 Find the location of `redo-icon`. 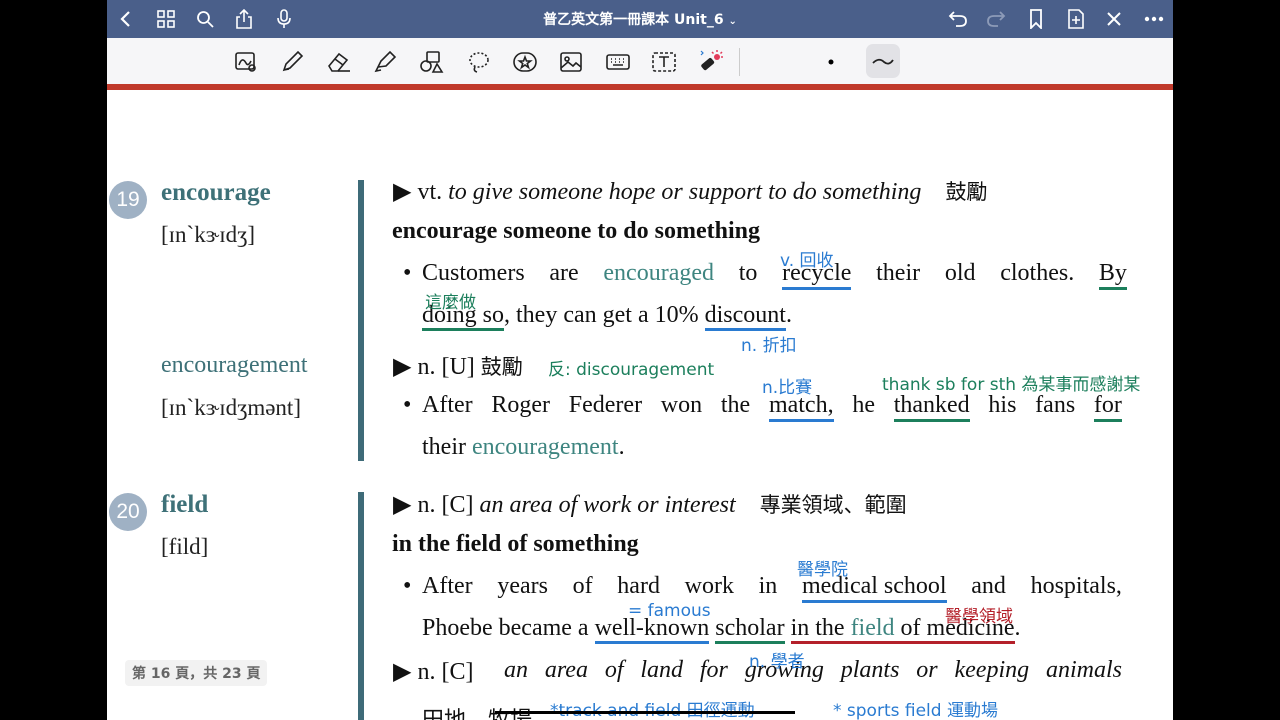

redo-icon is located at coordinates (996, 19).